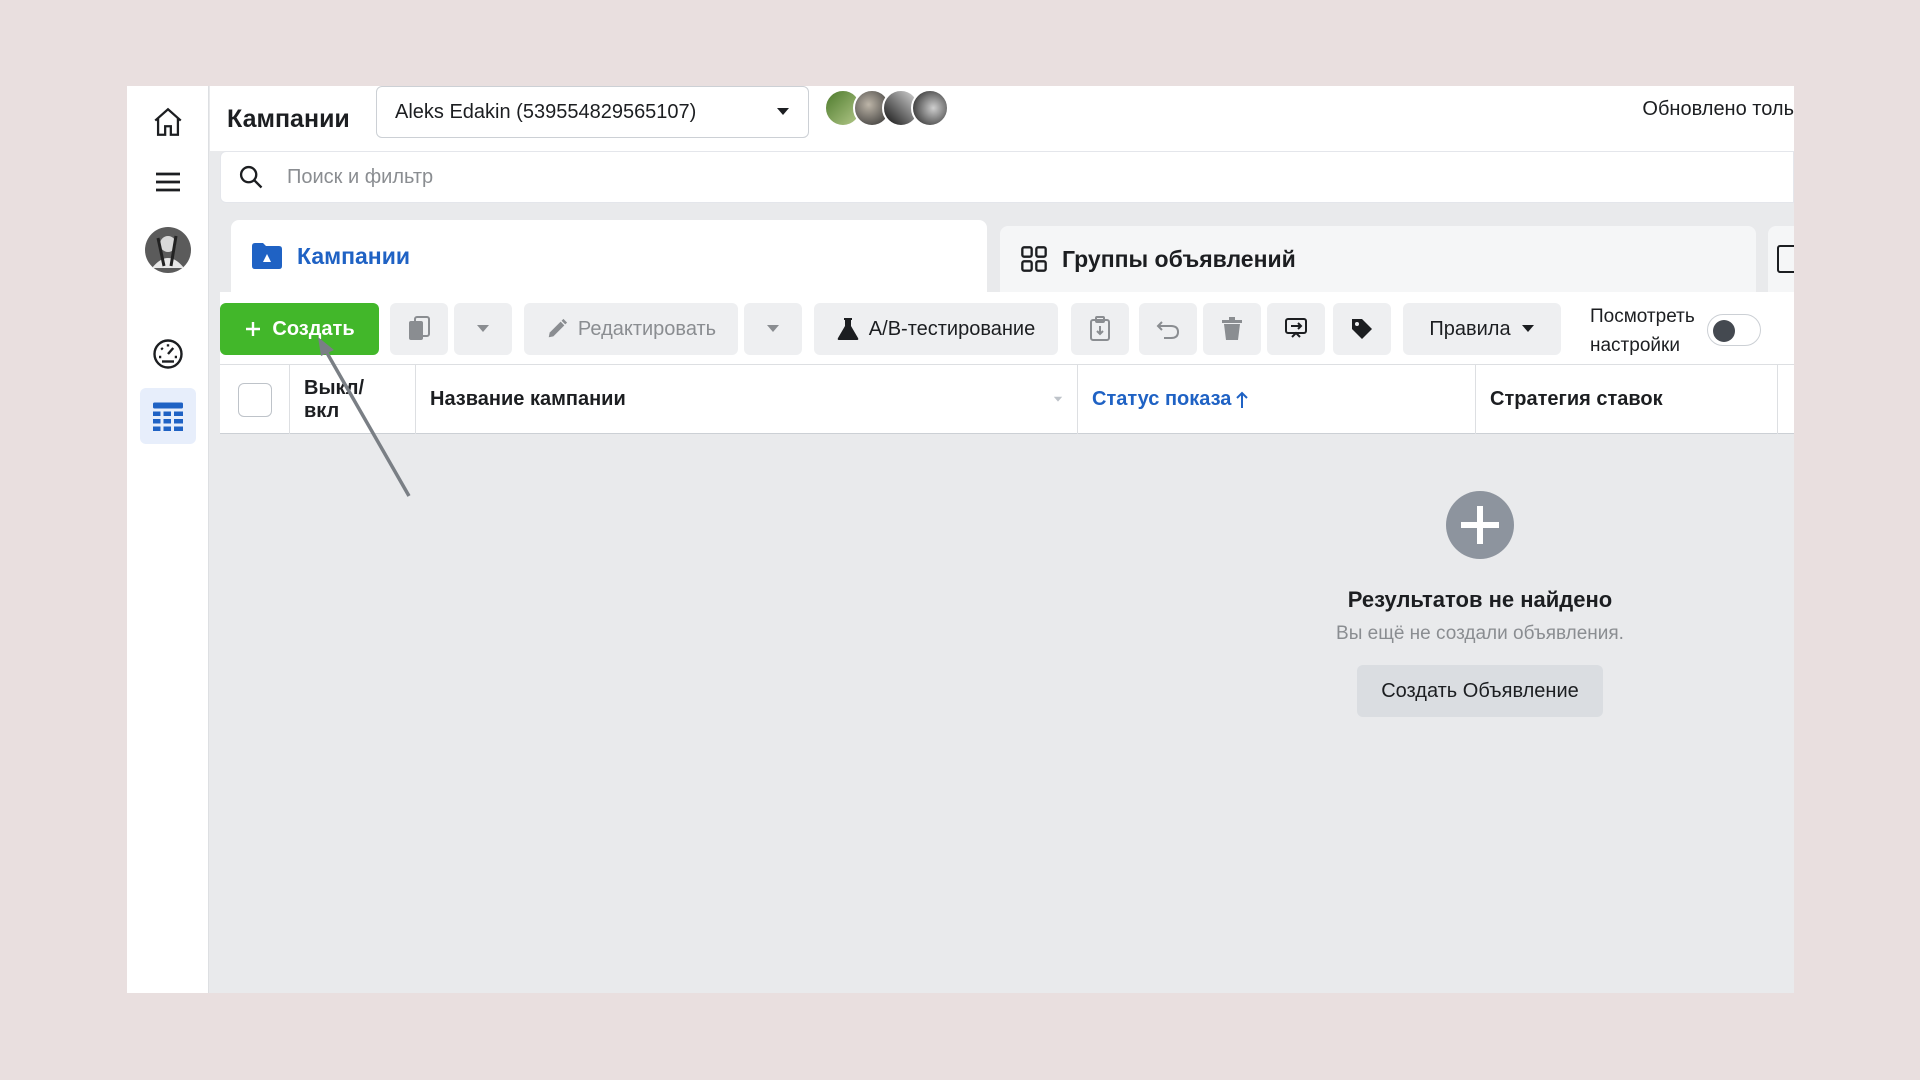  Describe the element at coordinates (360, 177) in the screenshot. I see `search-input: Поиск и фильтр` at that location.